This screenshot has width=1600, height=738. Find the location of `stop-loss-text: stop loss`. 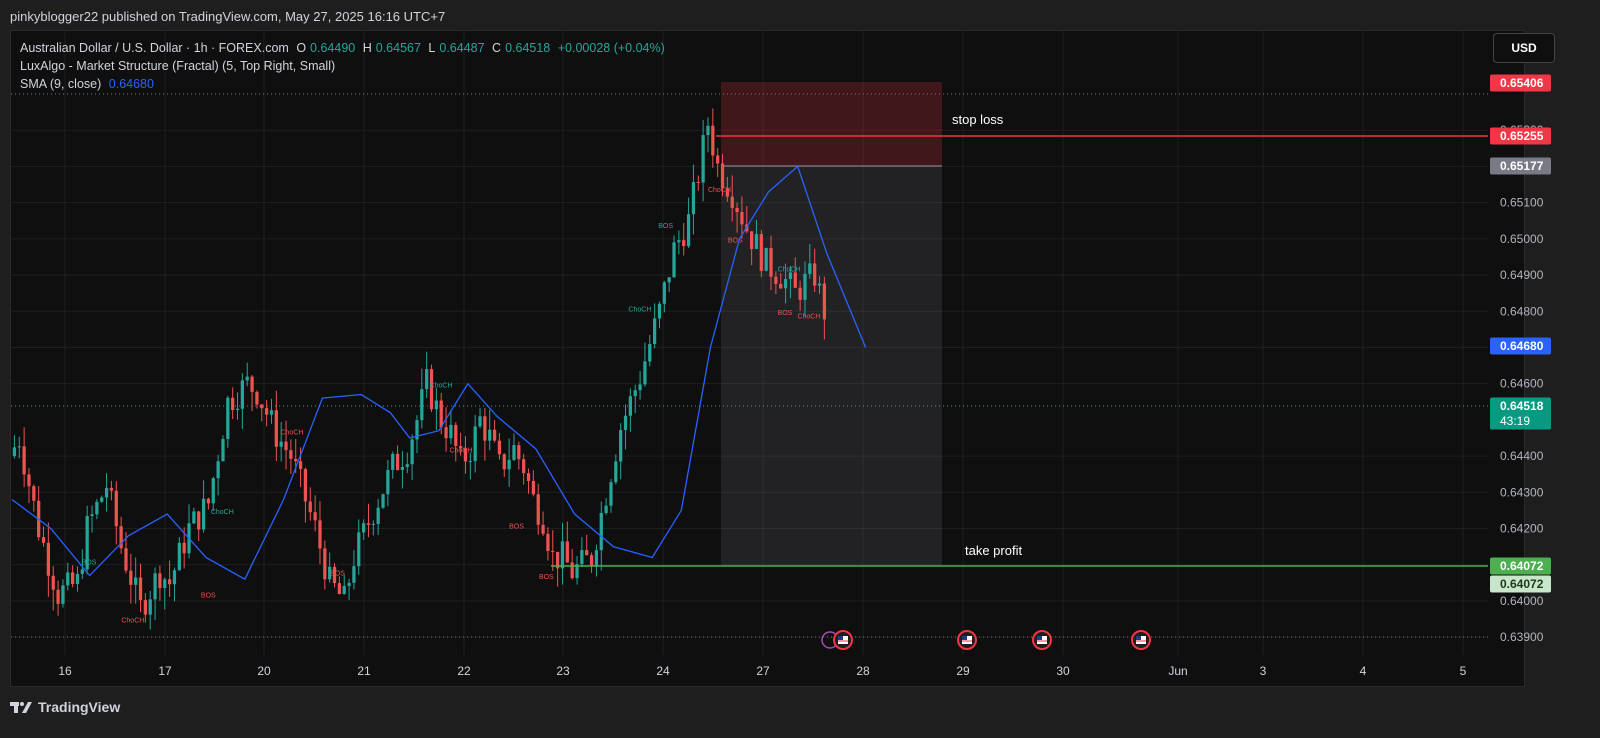

stop-loss-text: stop loss is located at coordinates (978, 119).